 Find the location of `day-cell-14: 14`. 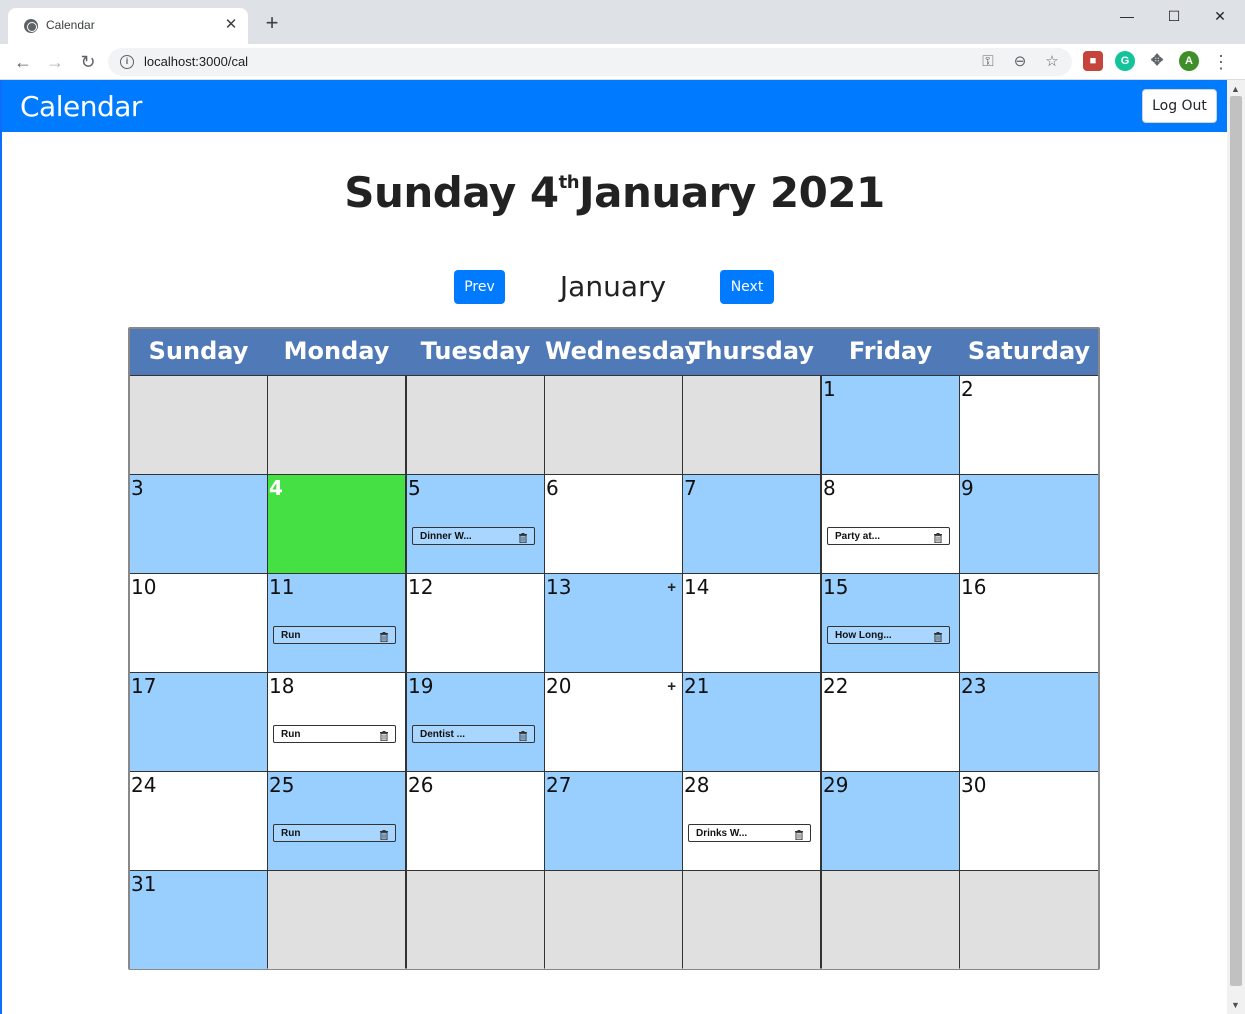

day-cell-14: 14 is located at coordinates (751, 623).